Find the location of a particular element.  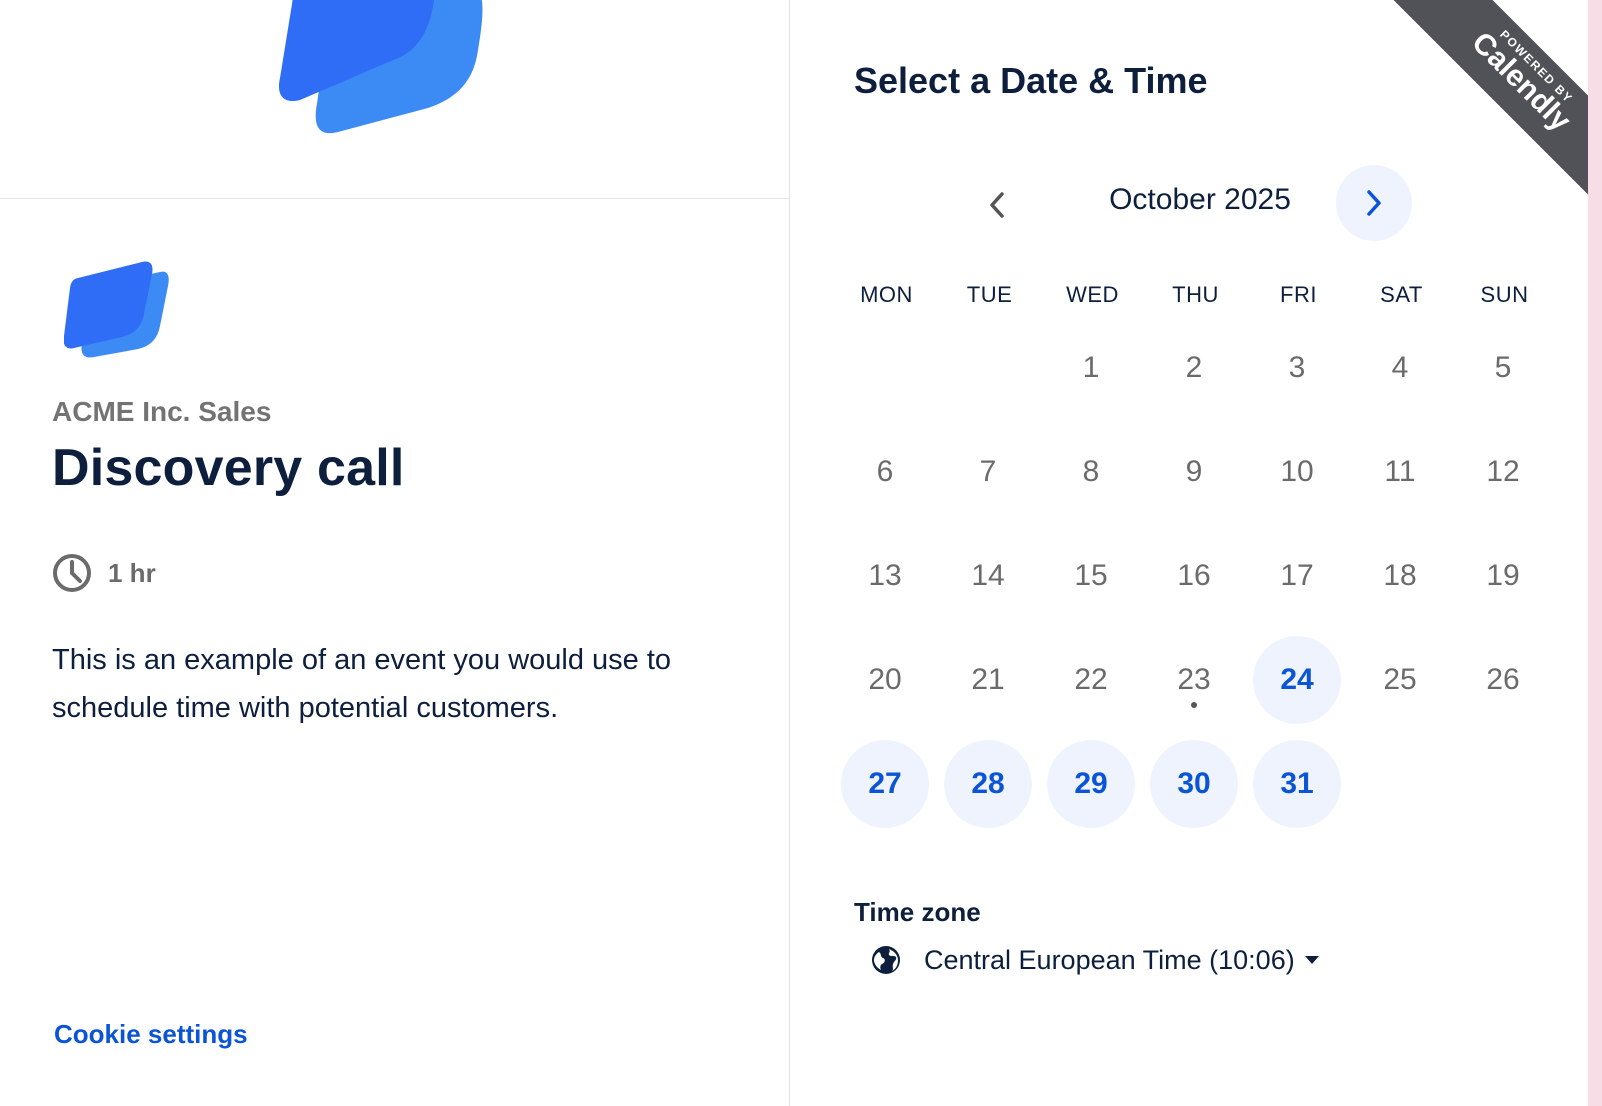

calendar-cell: 17 is located at coordinates (1298, 570).